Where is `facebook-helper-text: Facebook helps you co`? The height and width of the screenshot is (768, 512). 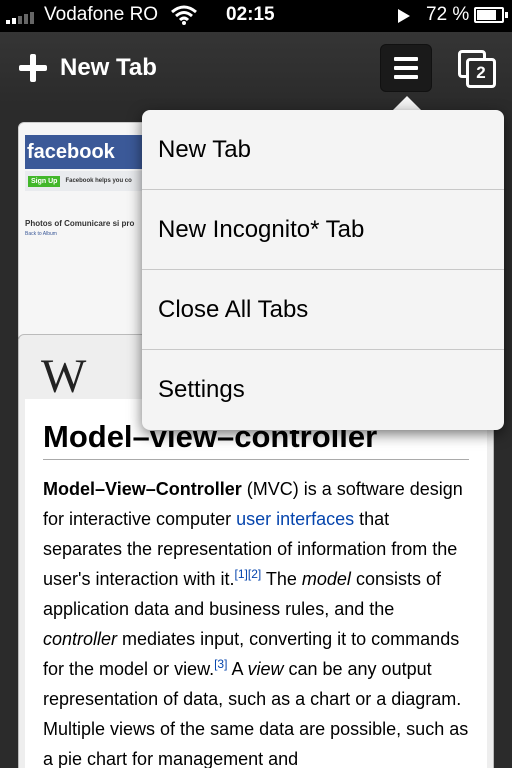 facebook-helper-text: Facebook helps you co is located at coordinates (98, 181).